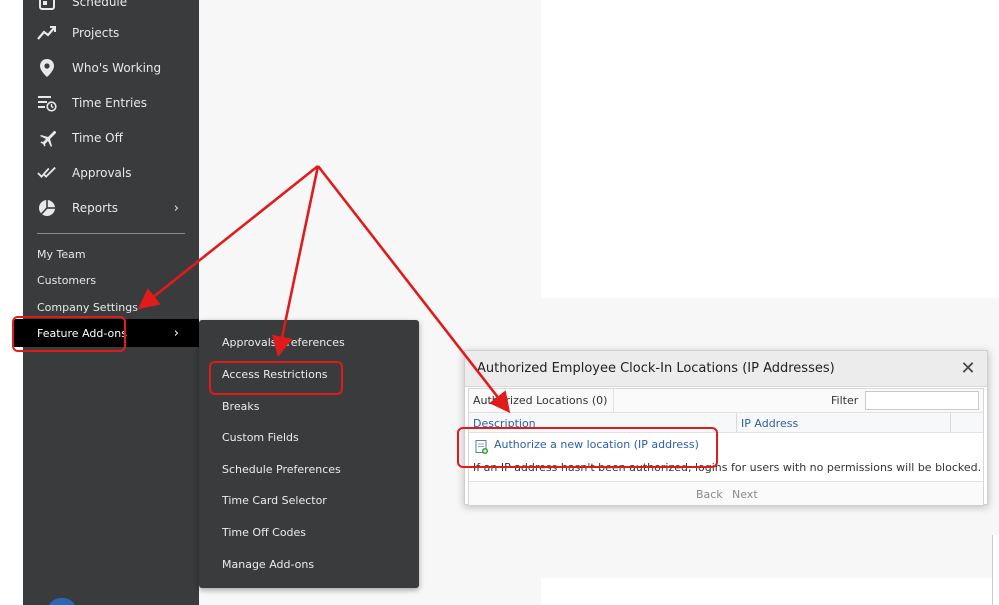  What do you see at coordinates (413, 289) in the screenshot?
I see `arrow-to-authorize-link` at bounding box center [413, 289].